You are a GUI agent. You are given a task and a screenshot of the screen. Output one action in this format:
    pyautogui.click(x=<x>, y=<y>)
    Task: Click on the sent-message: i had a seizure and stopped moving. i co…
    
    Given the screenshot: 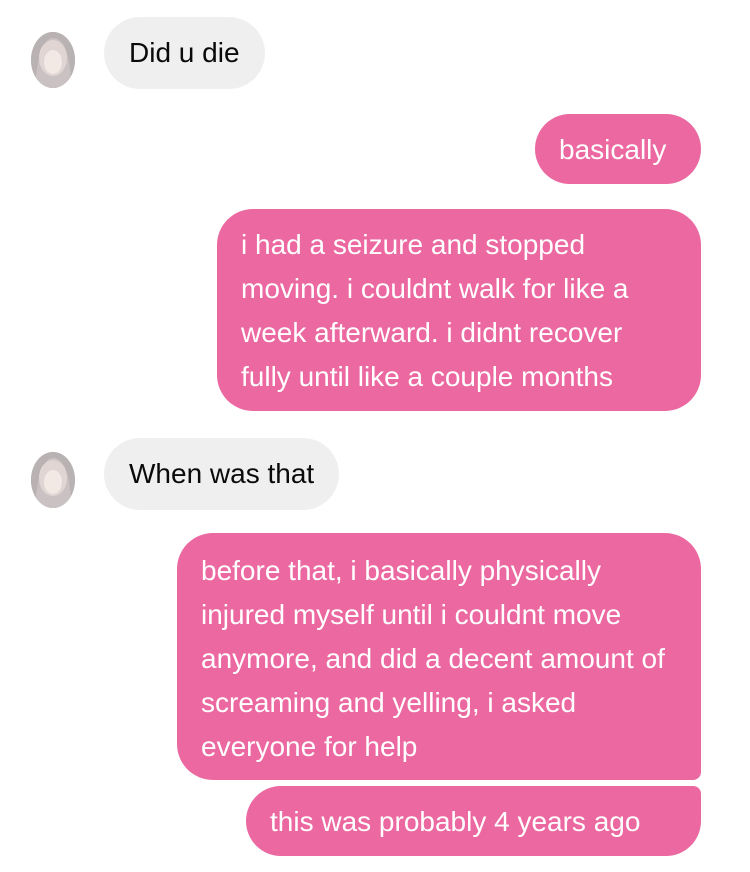 What is the action you would take?
    pyautogui.click(x=459, y=310)
    